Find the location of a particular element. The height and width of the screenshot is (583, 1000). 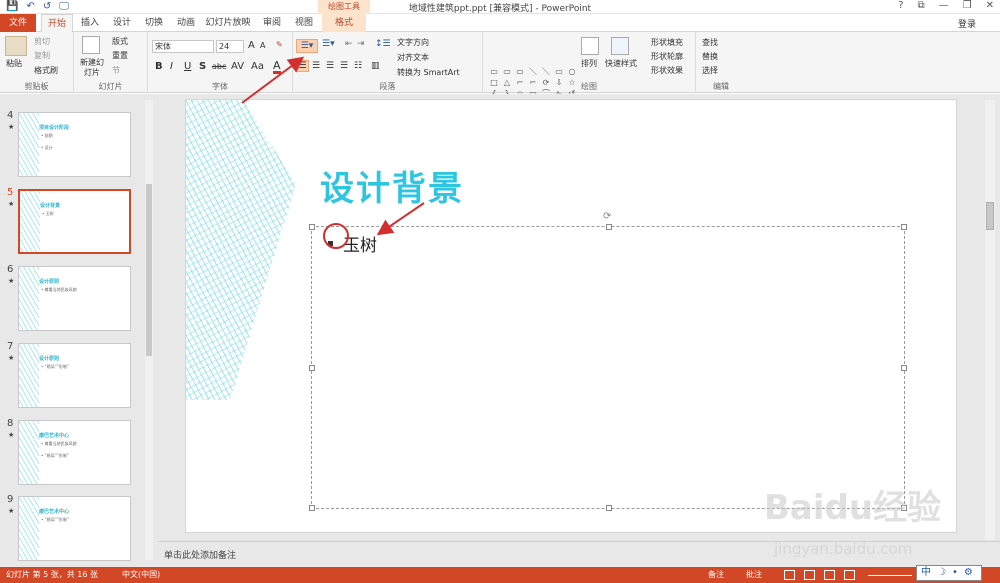

slide-thumbnail: 康巴艺术中心 • “格局”“形制” is located at coordinates (74, 528).